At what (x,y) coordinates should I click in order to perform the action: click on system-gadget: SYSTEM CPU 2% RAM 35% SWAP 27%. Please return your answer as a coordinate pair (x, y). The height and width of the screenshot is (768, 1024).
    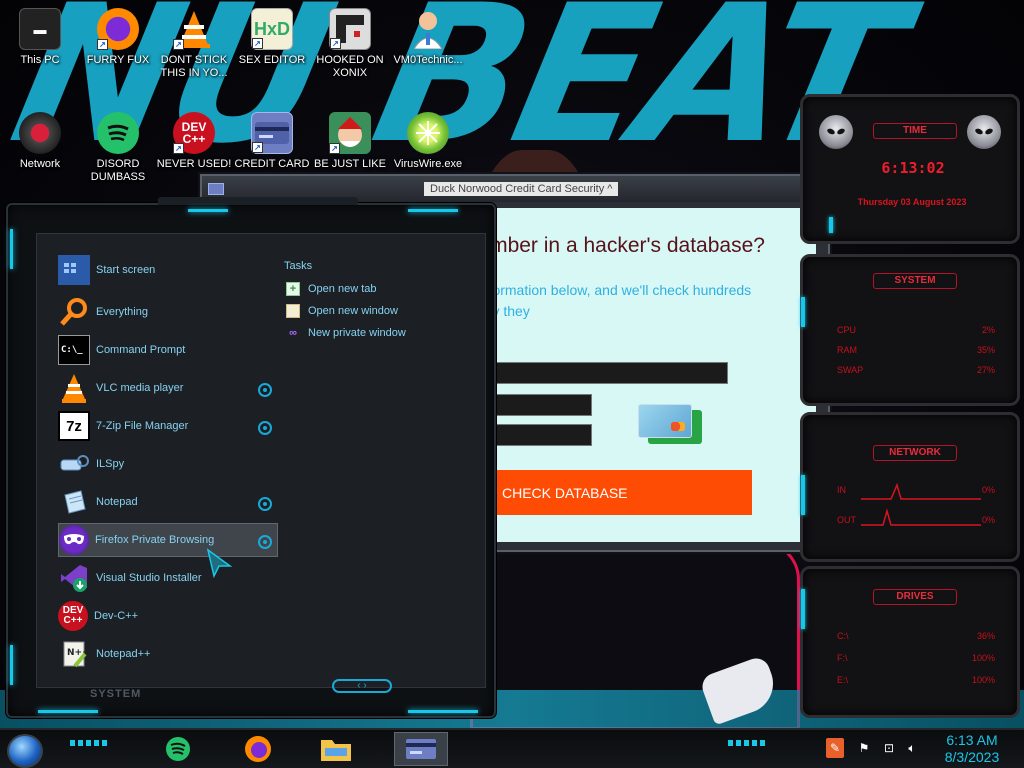
    Looking at the image, I should click on (910, 330).